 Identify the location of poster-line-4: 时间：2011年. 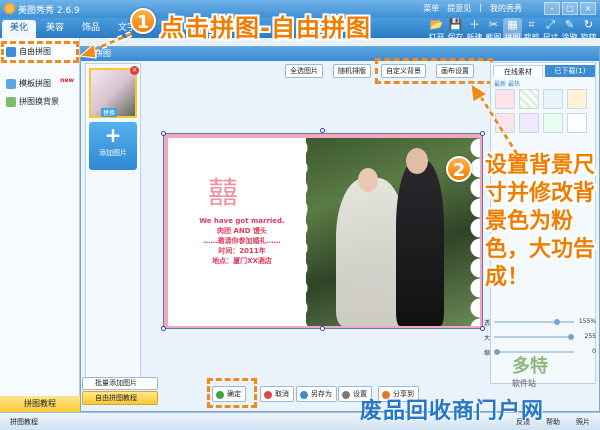
(242, 251).